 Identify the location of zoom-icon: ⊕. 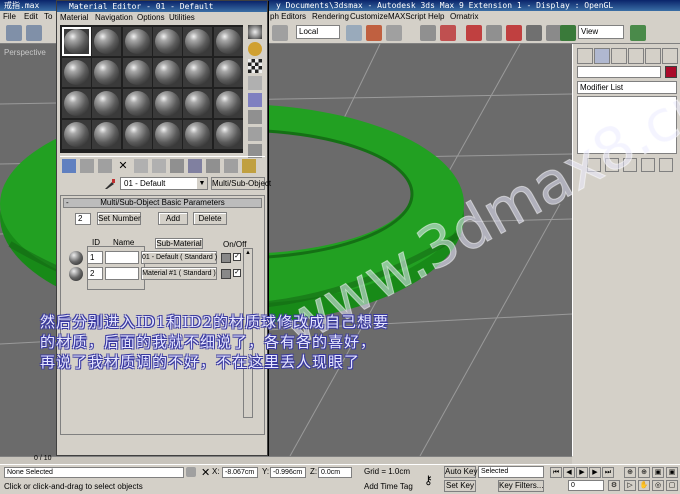
(630, 472).